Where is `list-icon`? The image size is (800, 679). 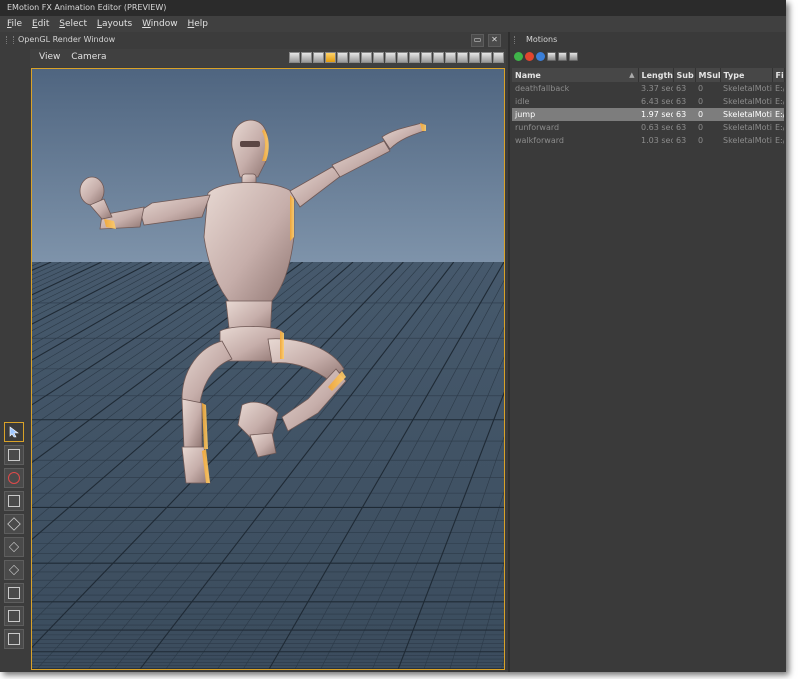
list-icon is located at coordinates (562, 56).